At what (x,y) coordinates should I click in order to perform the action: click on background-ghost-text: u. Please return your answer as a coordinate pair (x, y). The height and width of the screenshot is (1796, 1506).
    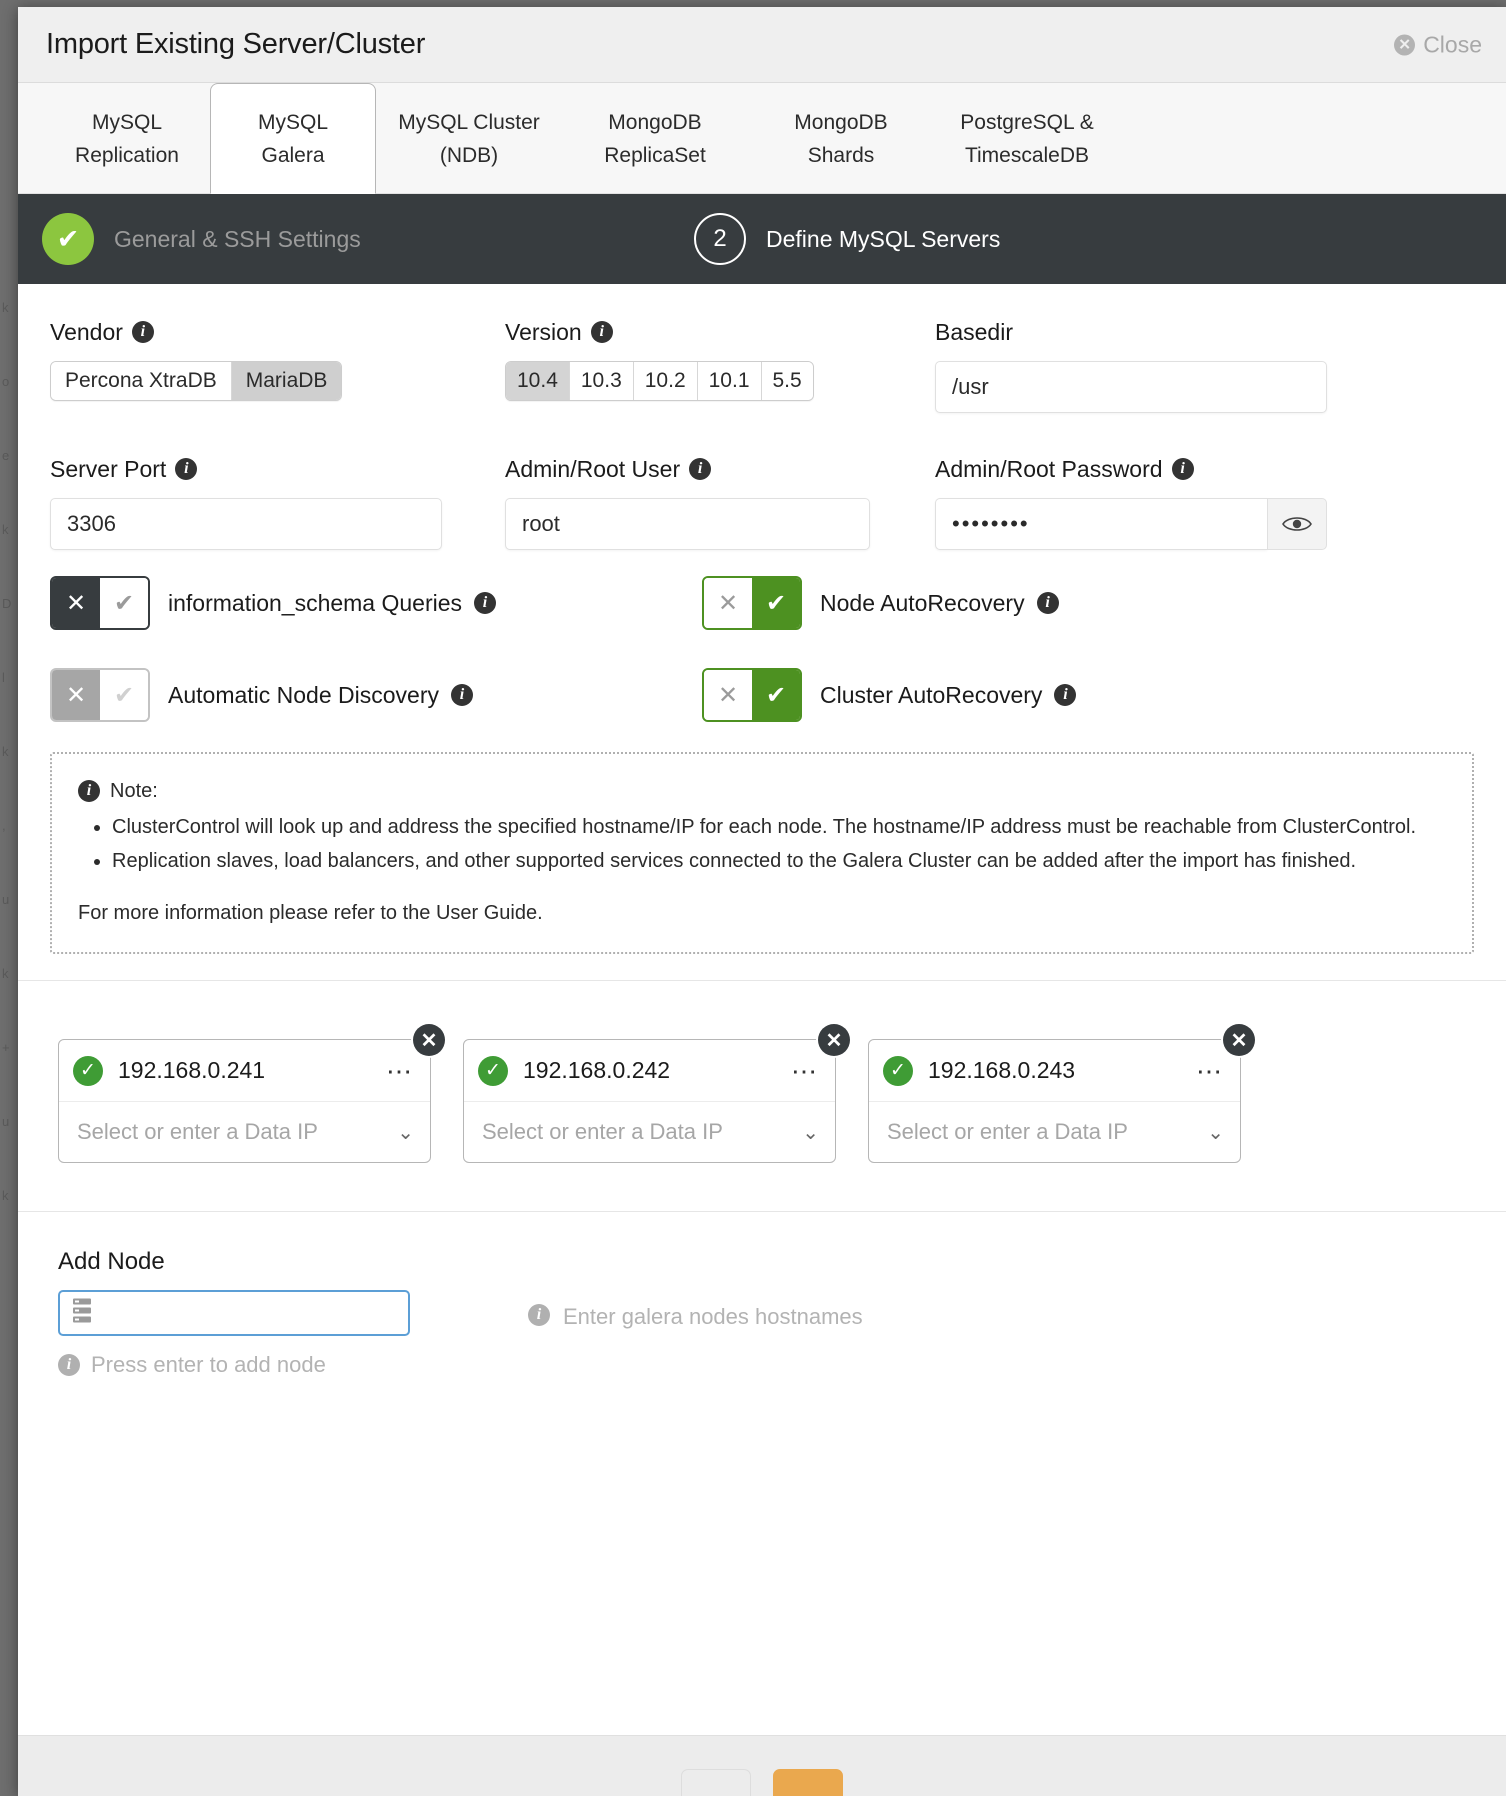
    Looking at the image, I should click on (6, 1121).